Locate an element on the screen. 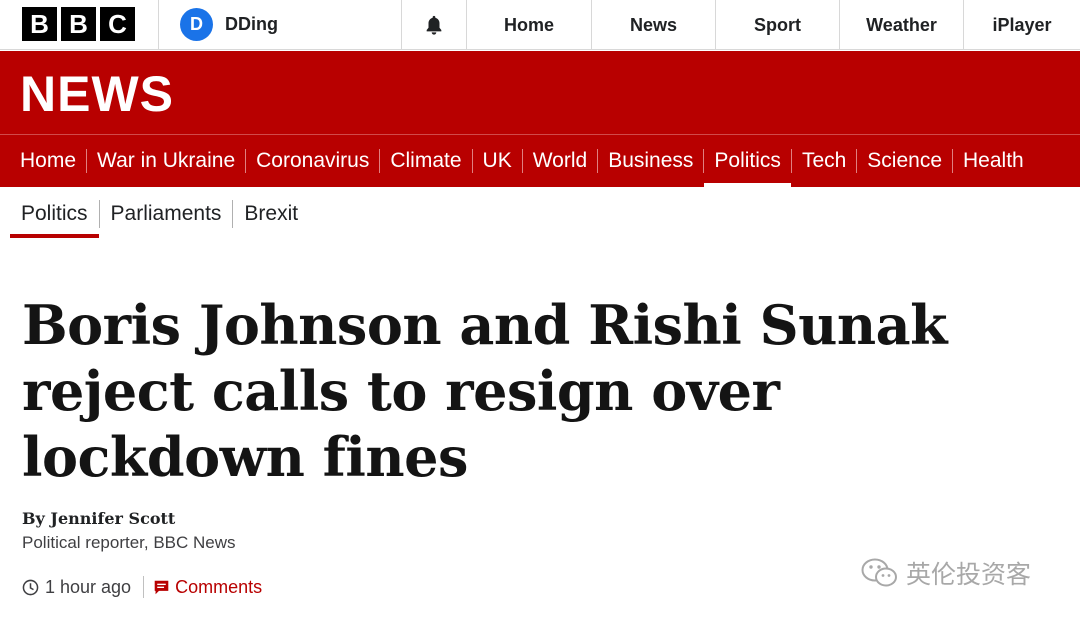  comment-icon is located at coordinates (161, 587).